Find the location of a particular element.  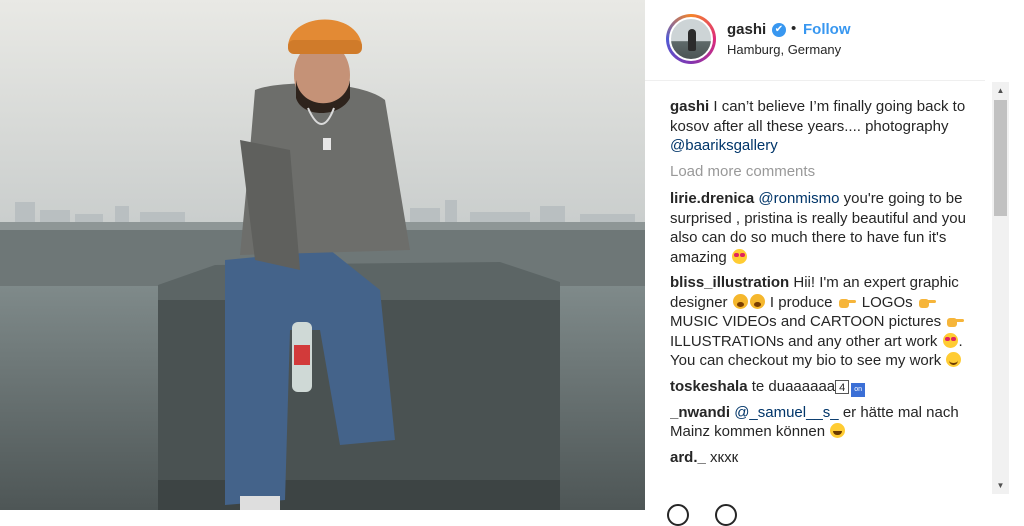

comment-username: toskeshala is located at coordinates (709, 386).